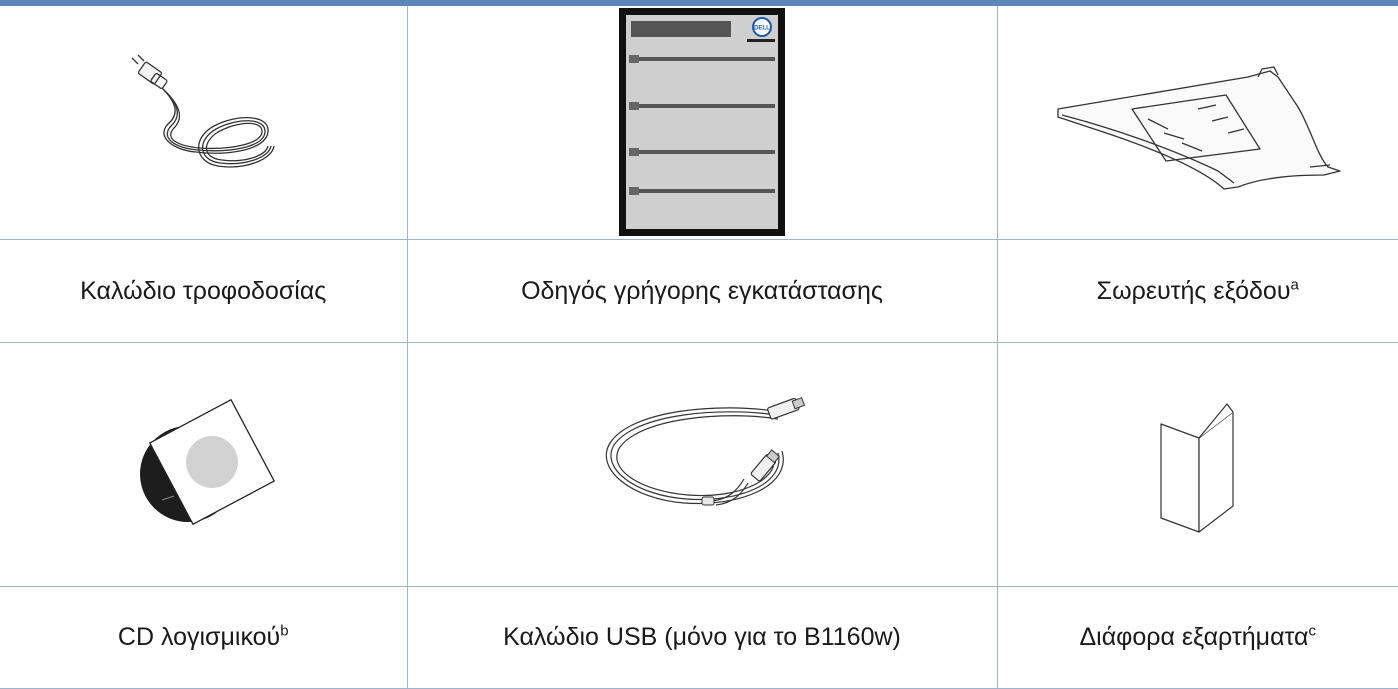 The height and width of the screenshot is (689, 1398). I want to click on output-stacker-label: Σωρευτής εξόδου, so click(1193, 290).